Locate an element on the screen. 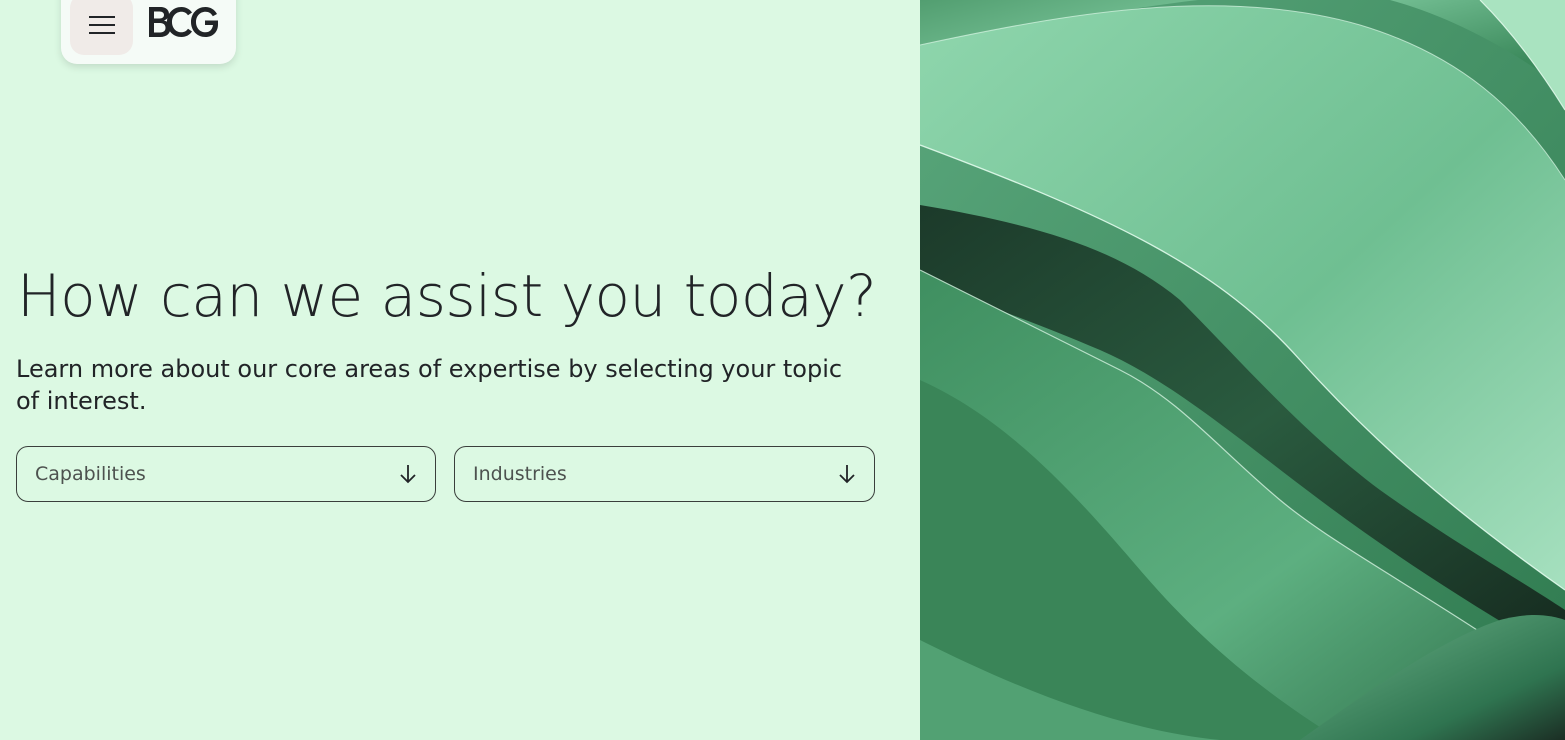  bcg-logo is located at coordinates (183, 23).